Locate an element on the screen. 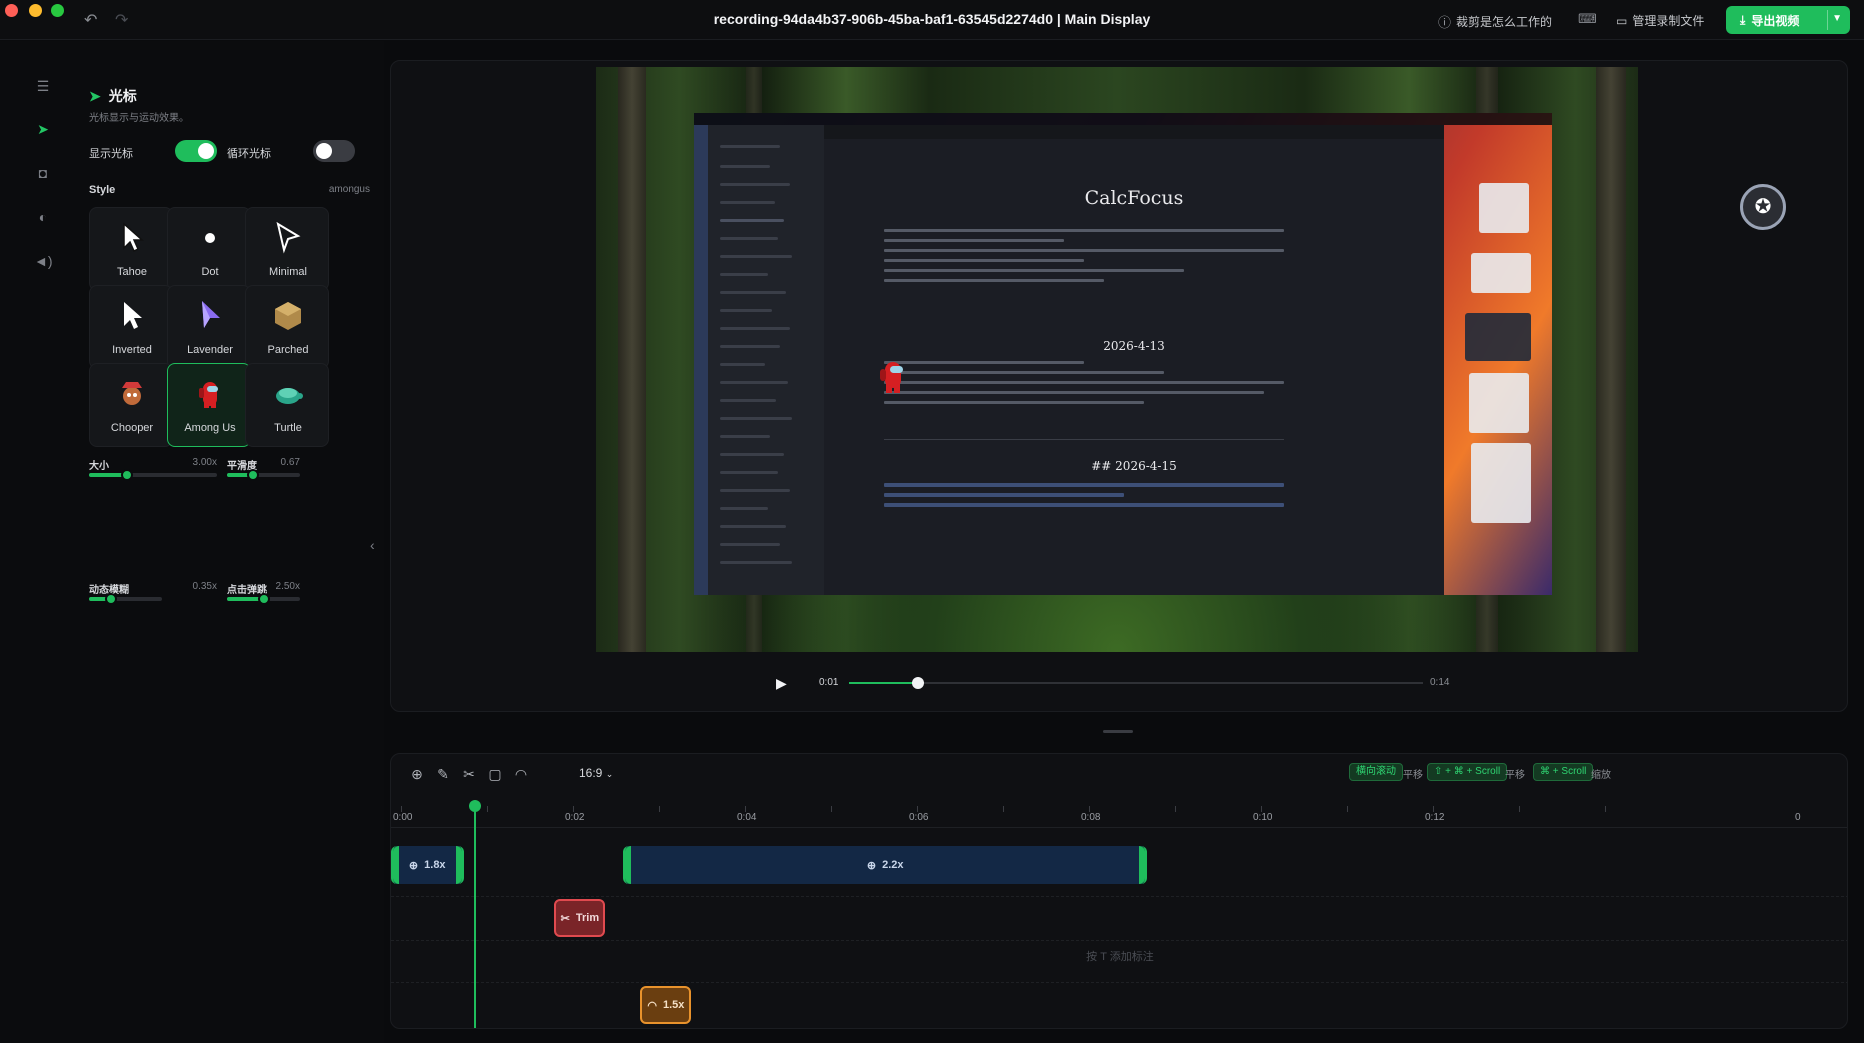 This screenshot has width=1864, height=1043. scrubber-thumb is located at coordinates (917, 683).